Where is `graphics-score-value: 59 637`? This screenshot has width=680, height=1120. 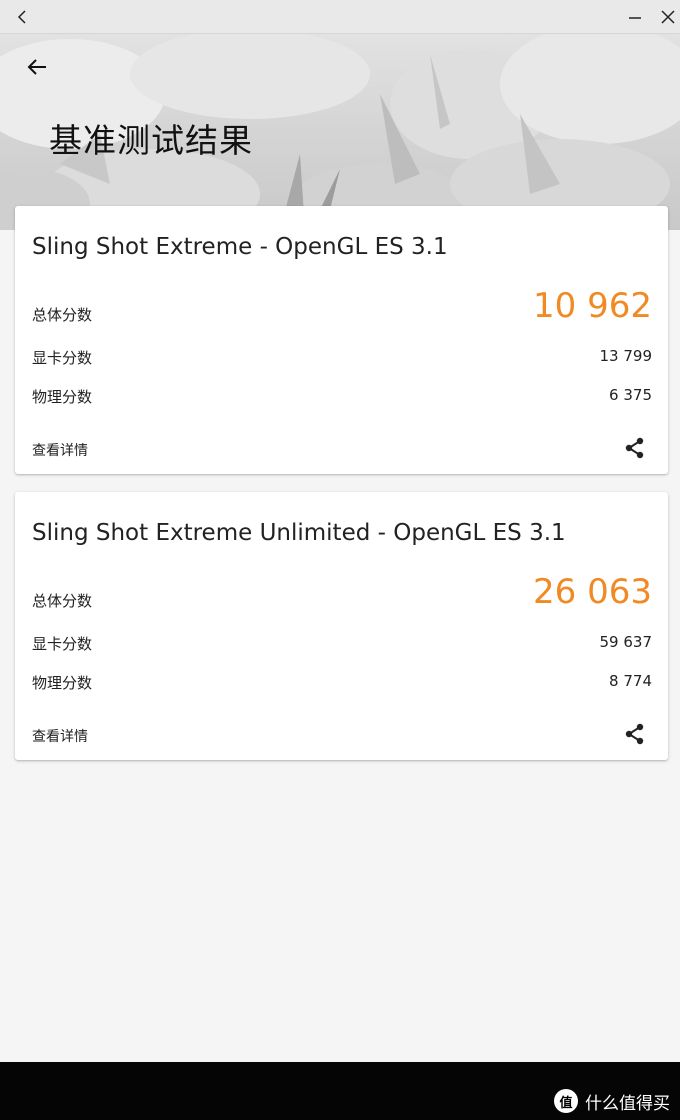 graphics-score-value: 59 637 is located at coordinates (626, 642).